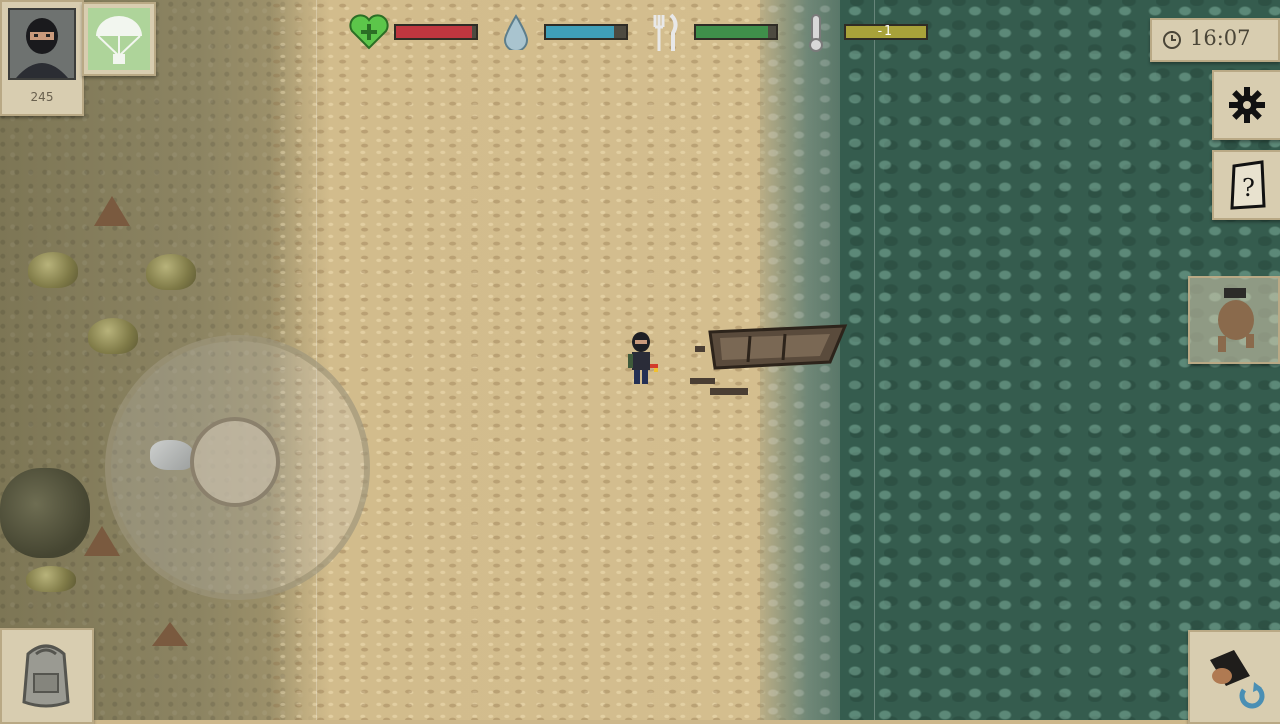 This screenshot has width=1280, height=724. I want to click on thermometer-icon, so click(816, 33).